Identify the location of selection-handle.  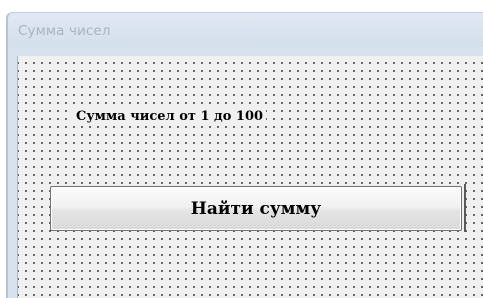
(465, 208).